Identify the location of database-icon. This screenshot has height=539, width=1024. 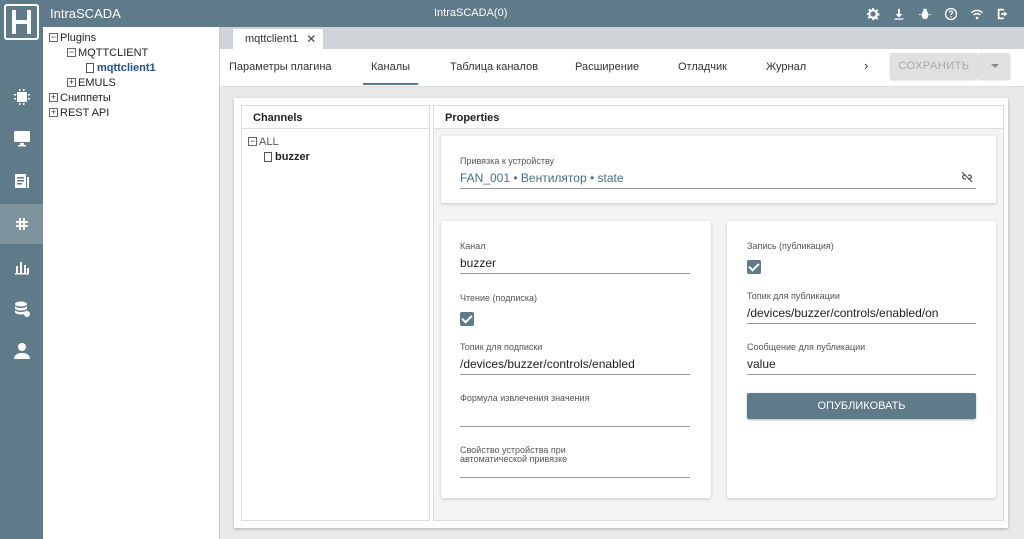
(21, 309).